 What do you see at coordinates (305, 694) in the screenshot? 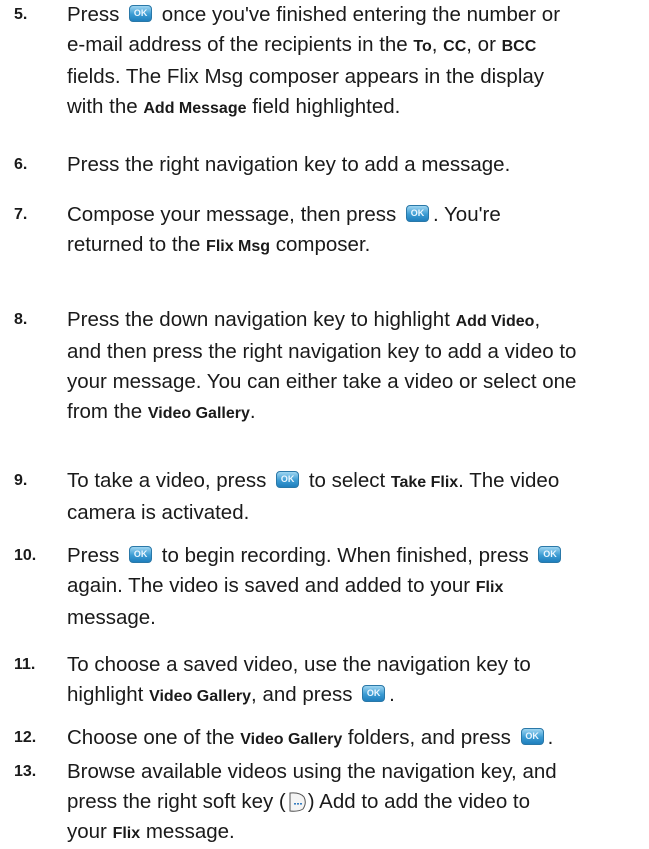
I see `step-text: , and press` at bounding box center [305, 694].